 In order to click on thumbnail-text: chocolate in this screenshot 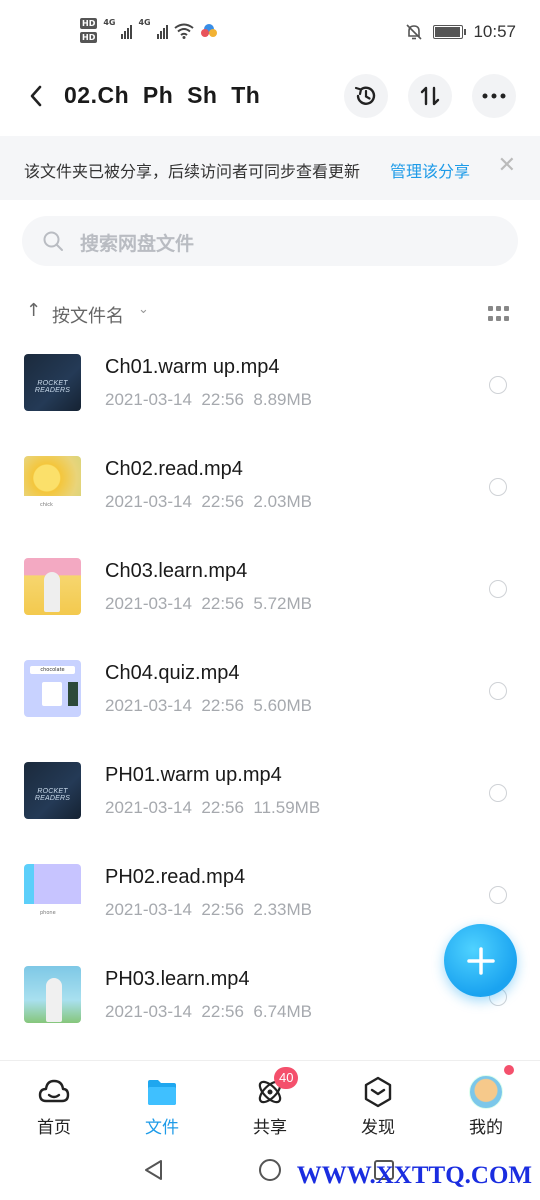, I will do `click(52, 670)`.